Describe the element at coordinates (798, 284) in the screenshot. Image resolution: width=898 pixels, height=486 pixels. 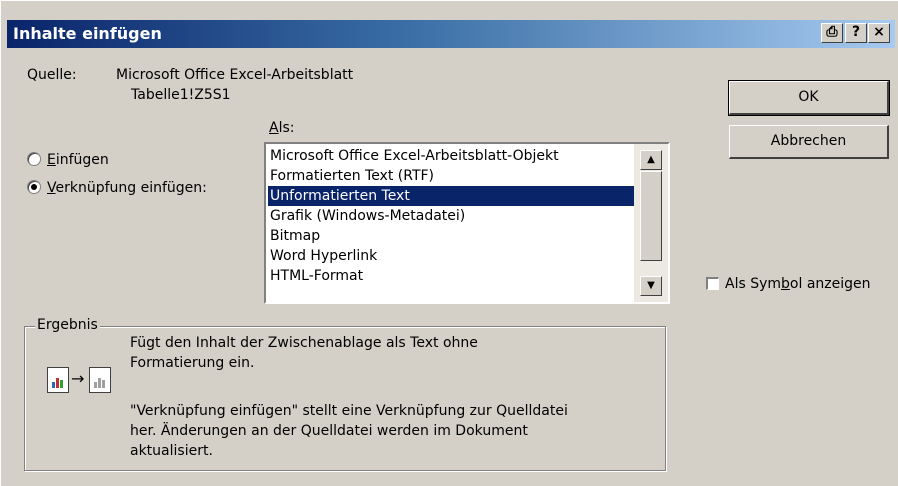
I see `show-as-icon-label: Als Symbol anzeigen` at that location.